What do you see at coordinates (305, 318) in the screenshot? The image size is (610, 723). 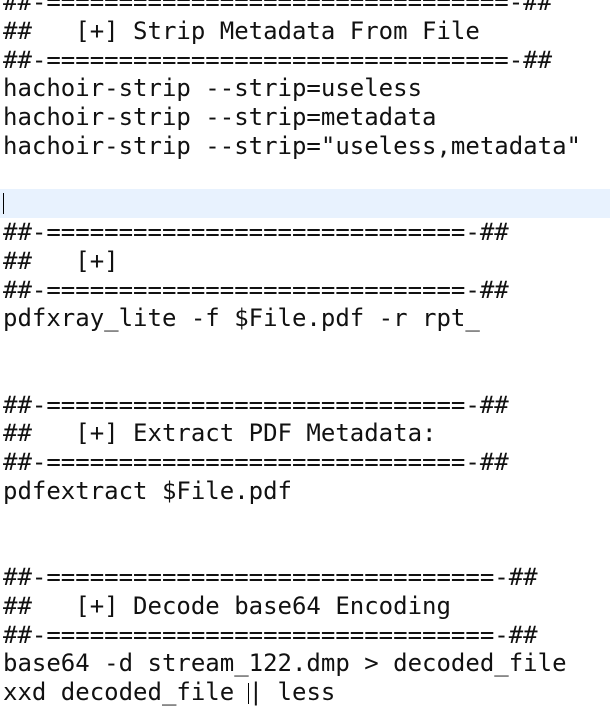 I see `editor-line: pdfxray_lite -f $File.pdf -r rpt_` at bounding box center [305, 318].